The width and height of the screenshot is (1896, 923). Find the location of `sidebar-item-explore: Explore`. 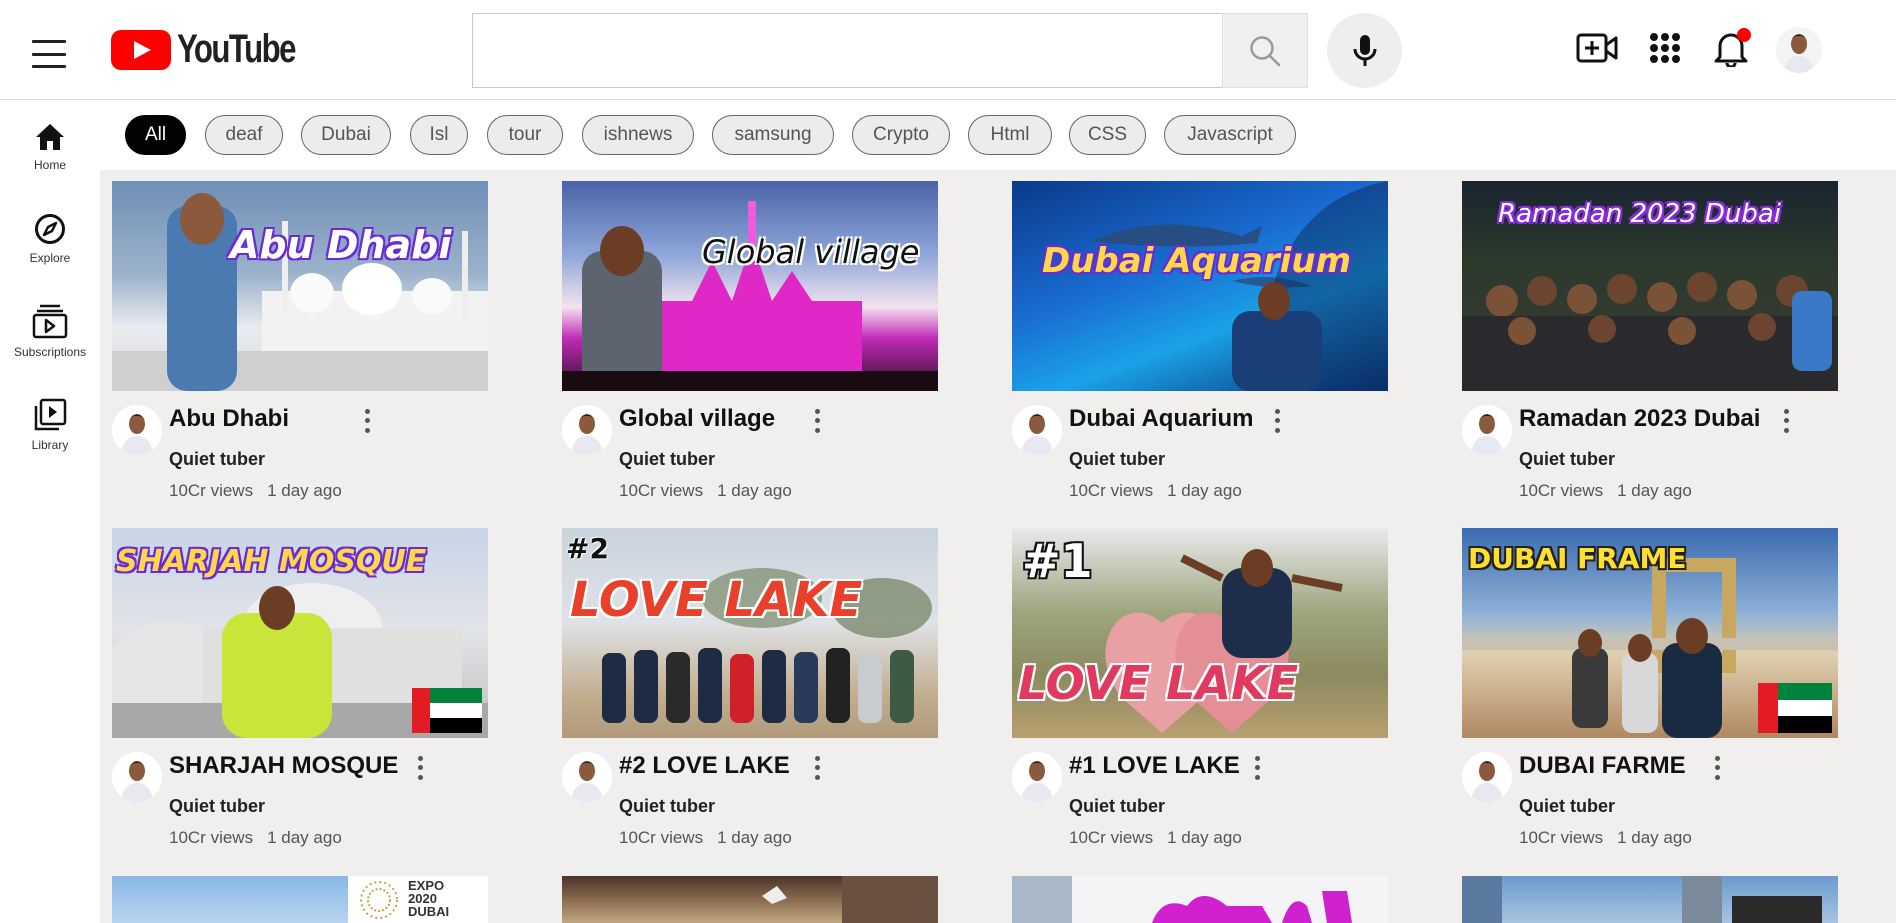

sidebar-item-explore: Explore is located at coordinates (50, 239).